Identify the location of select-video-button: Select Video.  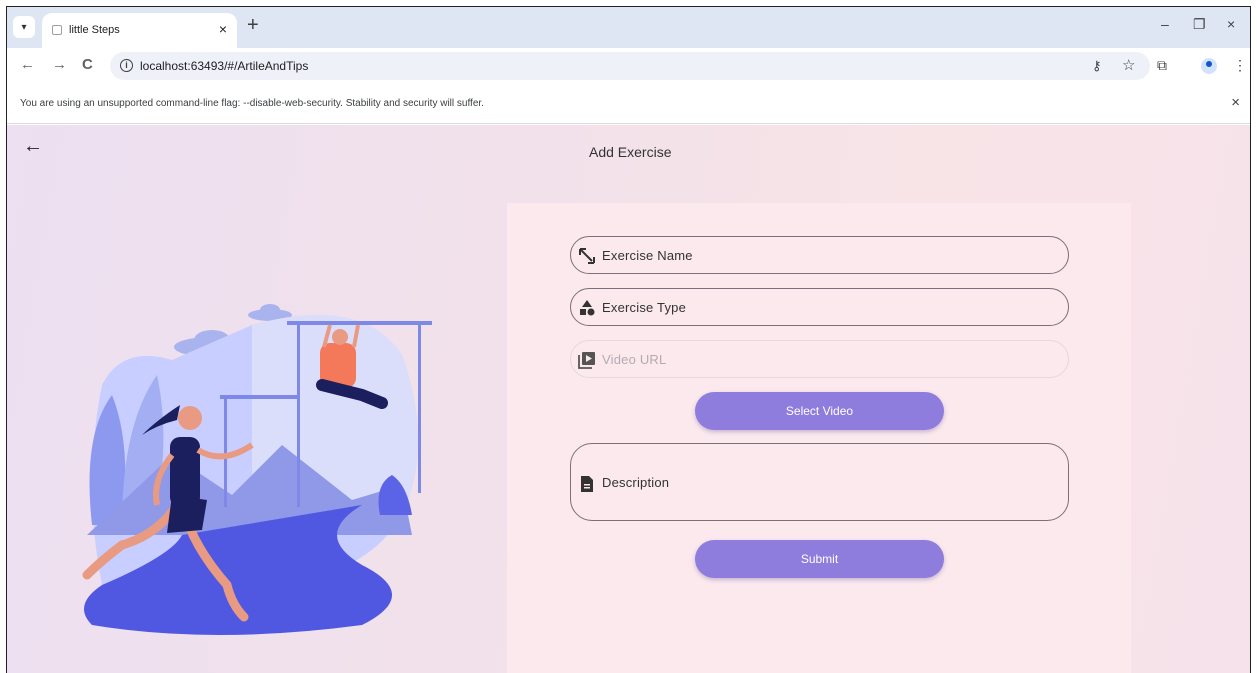
(819, 411).